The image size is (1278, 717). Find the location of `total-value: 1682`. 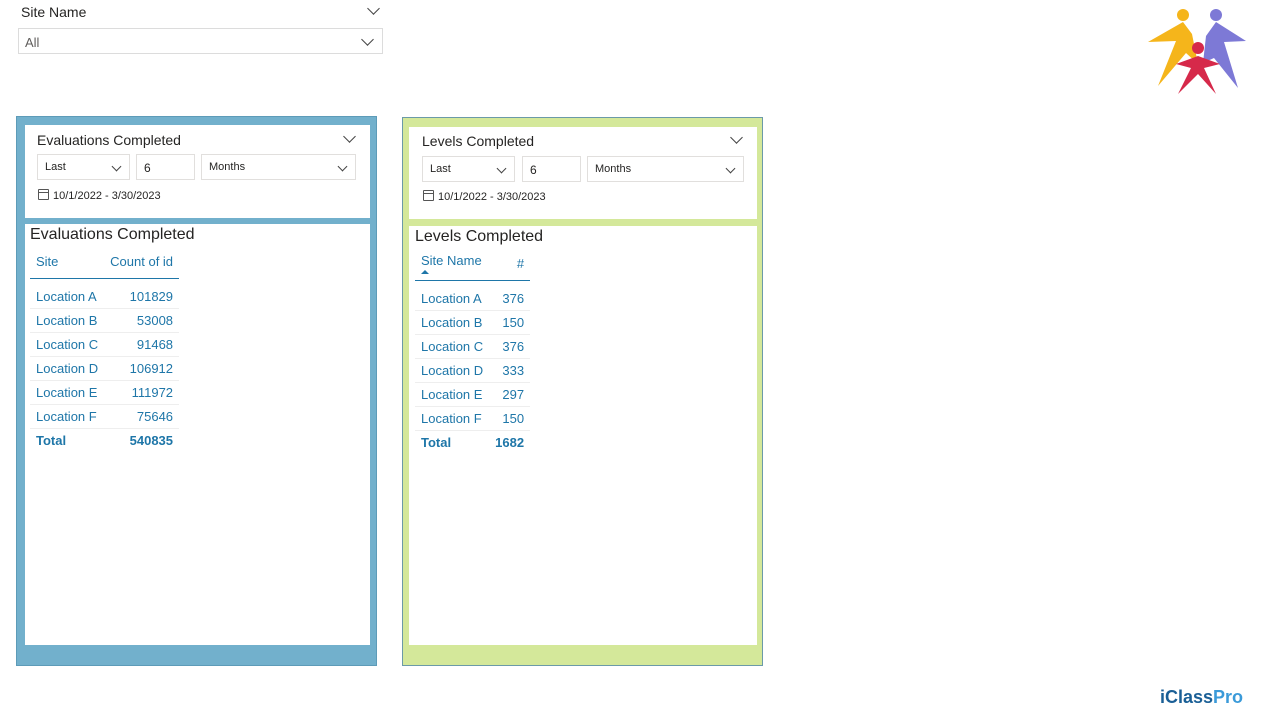

total-value: 1682 is located at coordinates (510, 442).